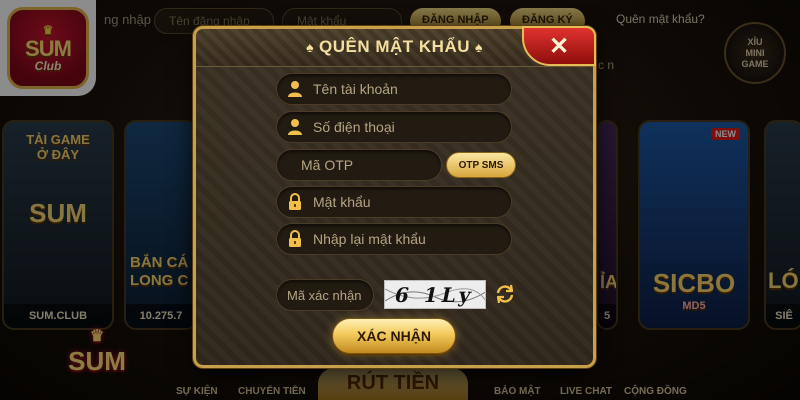  I want to click on close-icon: ✕, so click(559, 46).